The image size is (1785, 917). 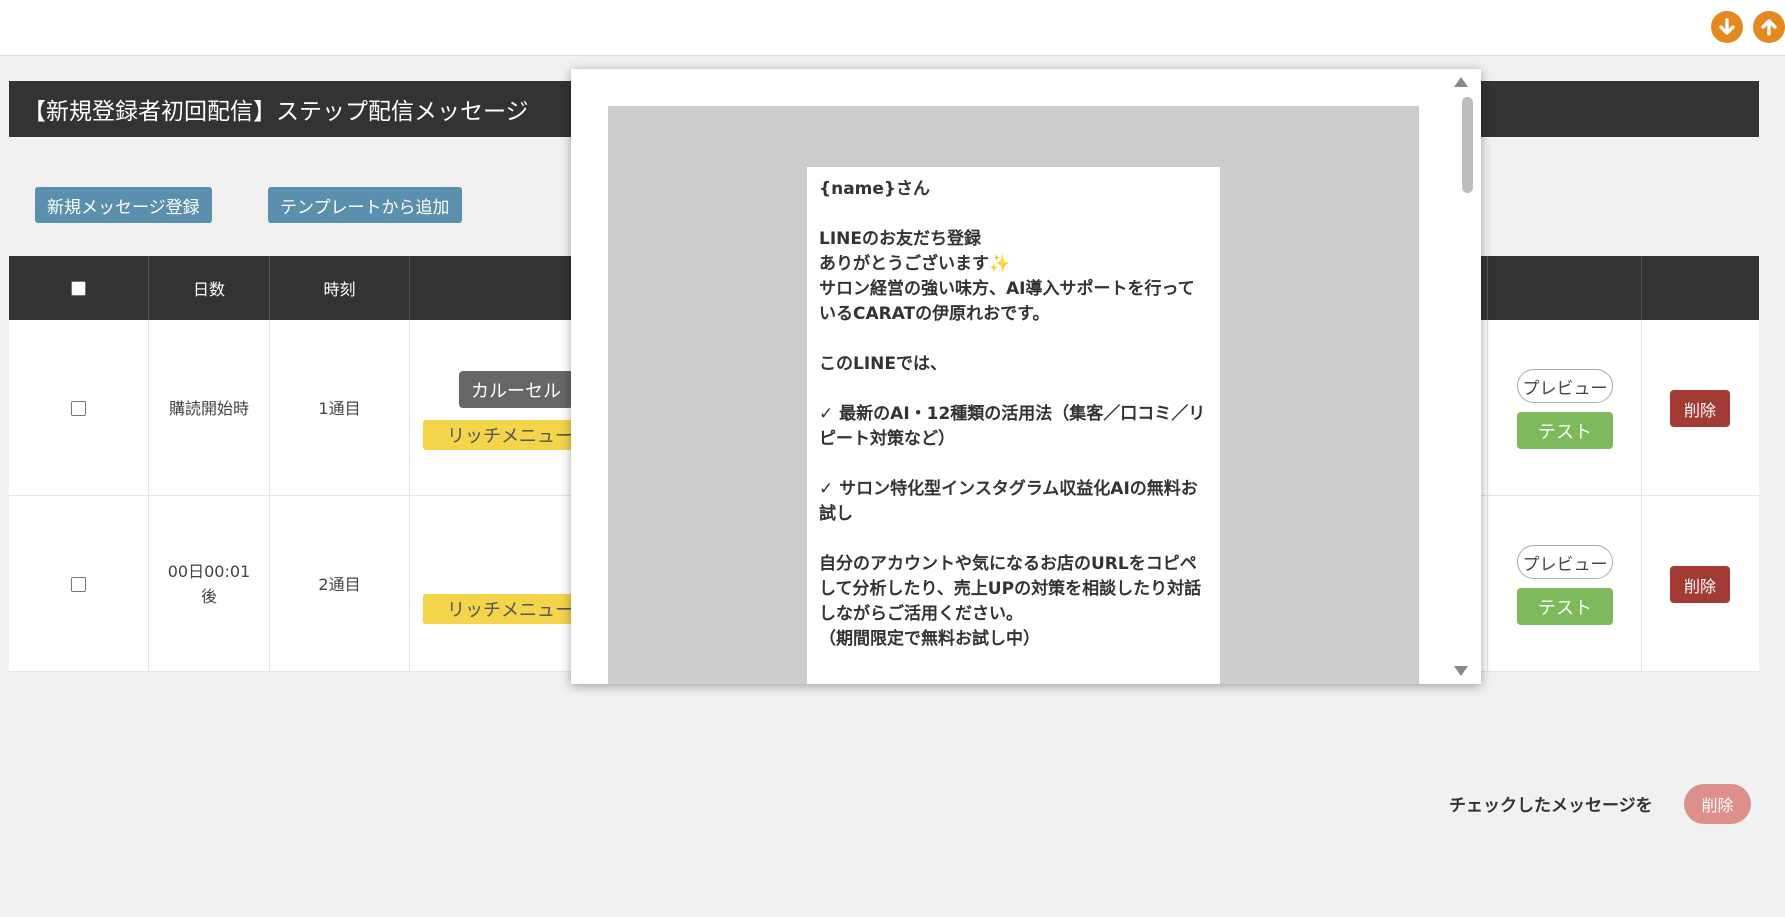 I want to click on header-days: 日数, so click(x=209, y=288).